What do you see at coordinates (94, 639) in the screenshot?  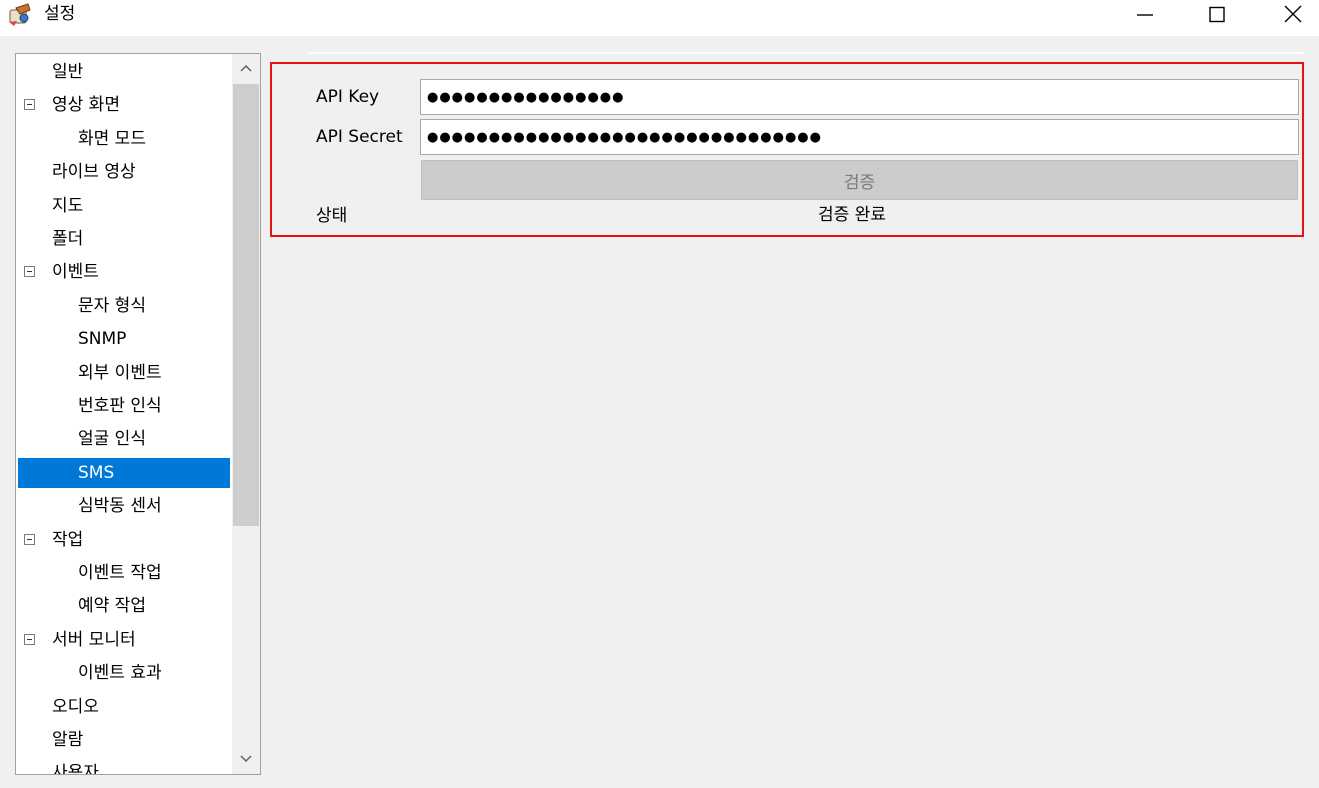 I see `tree-item-label: 서버 모니터` at bounding box center [94, 639].